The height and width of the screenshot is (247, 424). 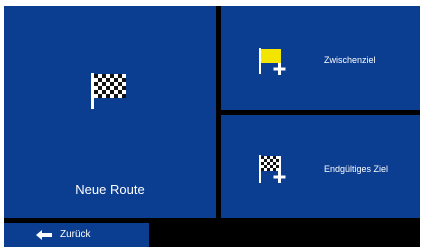 I want to click on checkered-flag-plus-icon, so click(x=274, y=169).